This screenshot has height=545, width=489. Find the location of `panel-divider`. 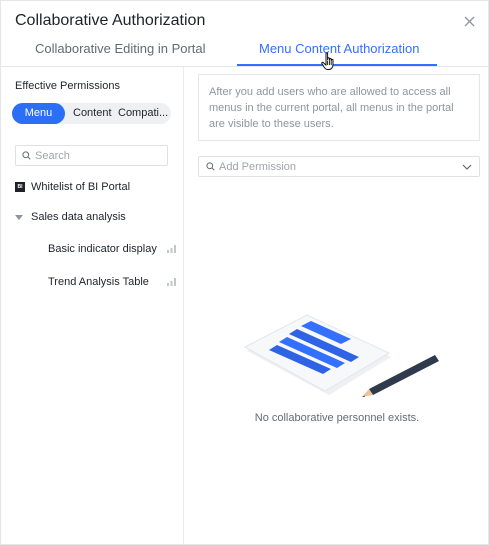

panel-divider is located at coordinates (183, 306).